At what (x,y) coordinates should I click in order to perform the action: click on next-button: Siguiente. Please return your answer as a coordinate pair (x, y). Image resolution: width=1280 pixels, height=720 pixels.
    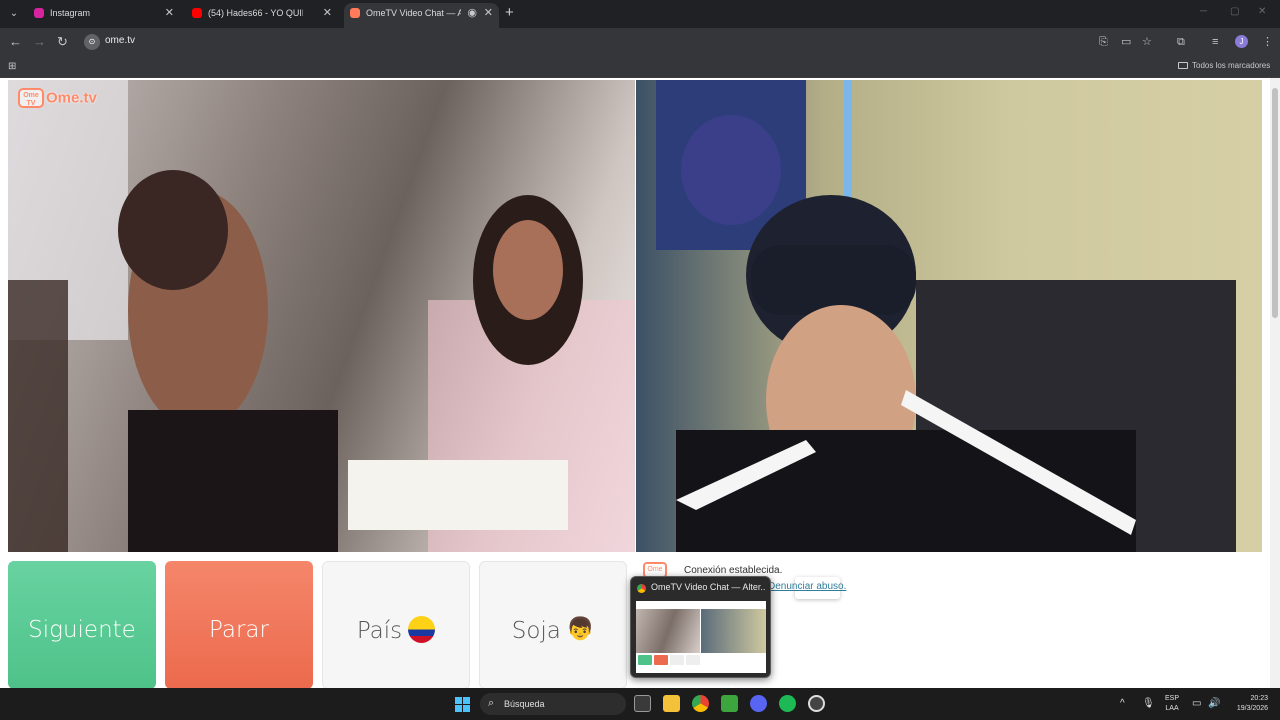
    Looking at the image, I should click on (82, 625).